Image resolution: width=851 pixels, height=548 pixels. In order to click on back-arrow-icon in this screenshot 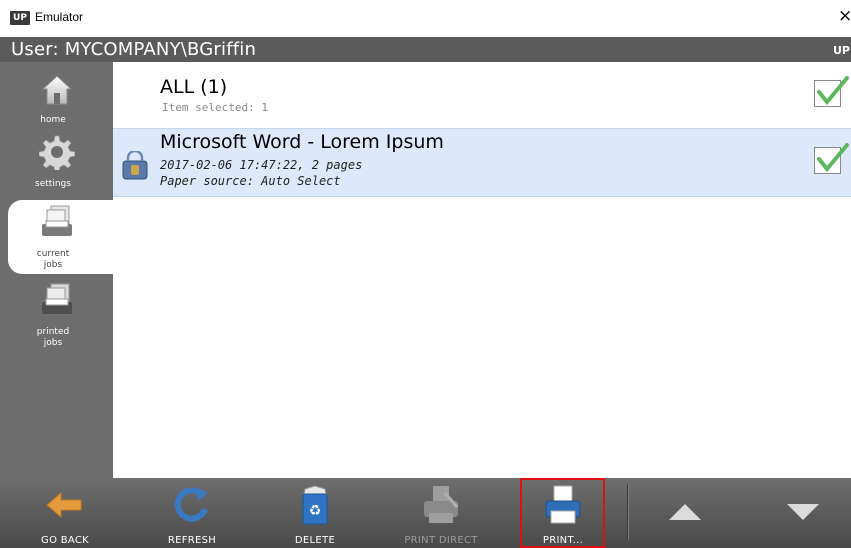, I will do `click(64, 505)`.